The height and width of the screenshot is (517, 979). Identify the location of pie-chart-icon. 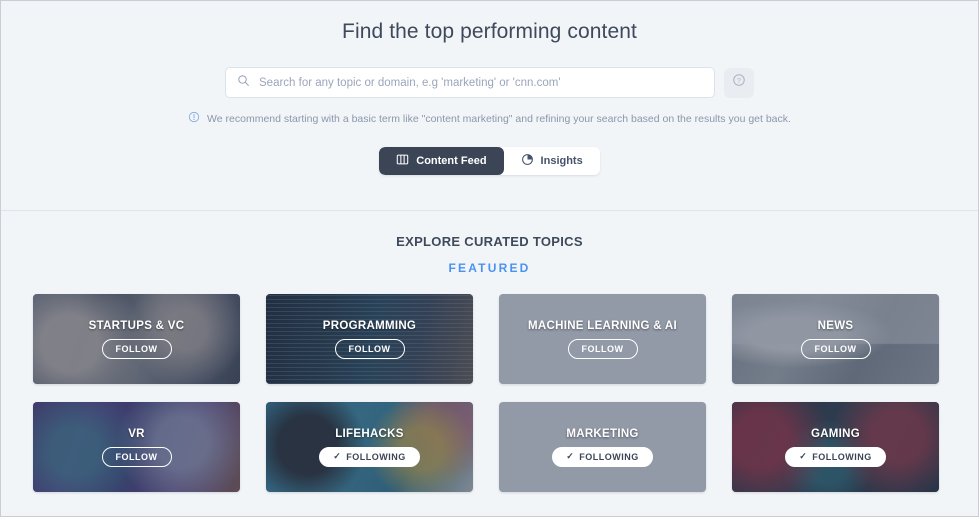
(527, 161).